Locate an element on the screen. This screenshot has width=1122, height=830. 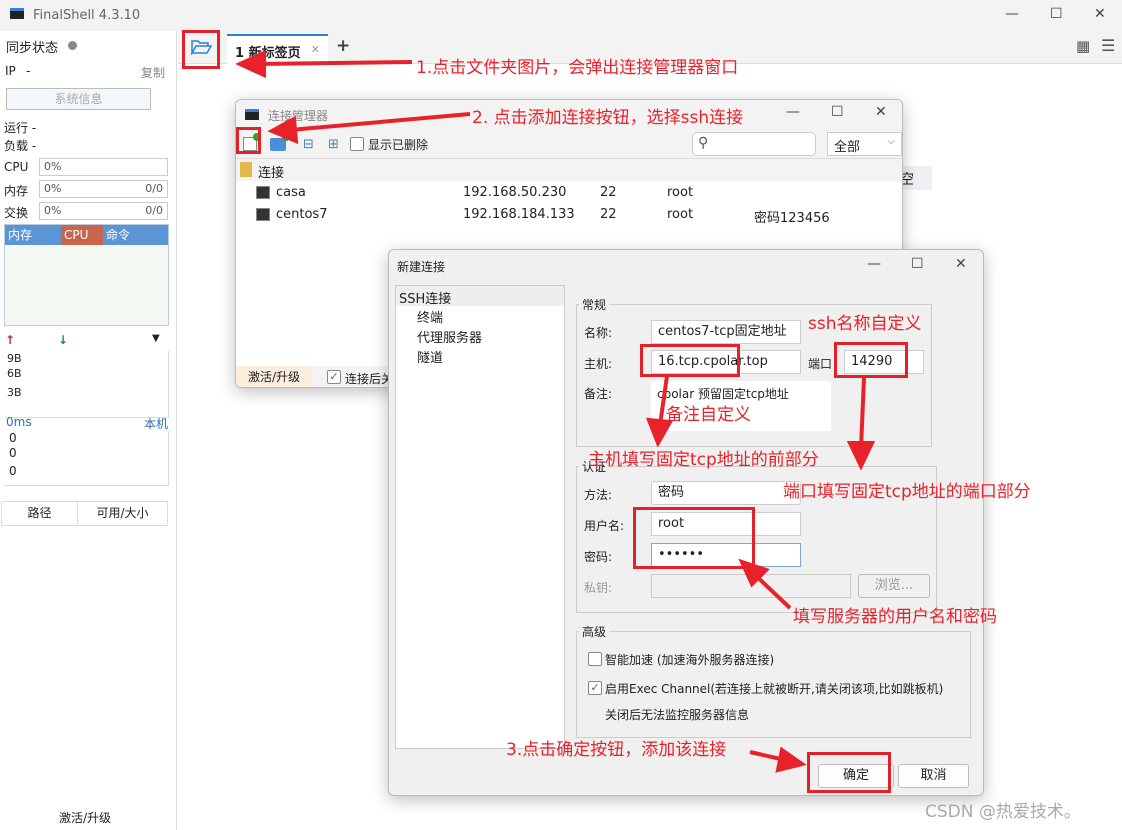
annotation-step1: 1.点击文件夹图片，会弹出连接管理器窗口 is located at coordinates (577, 68).